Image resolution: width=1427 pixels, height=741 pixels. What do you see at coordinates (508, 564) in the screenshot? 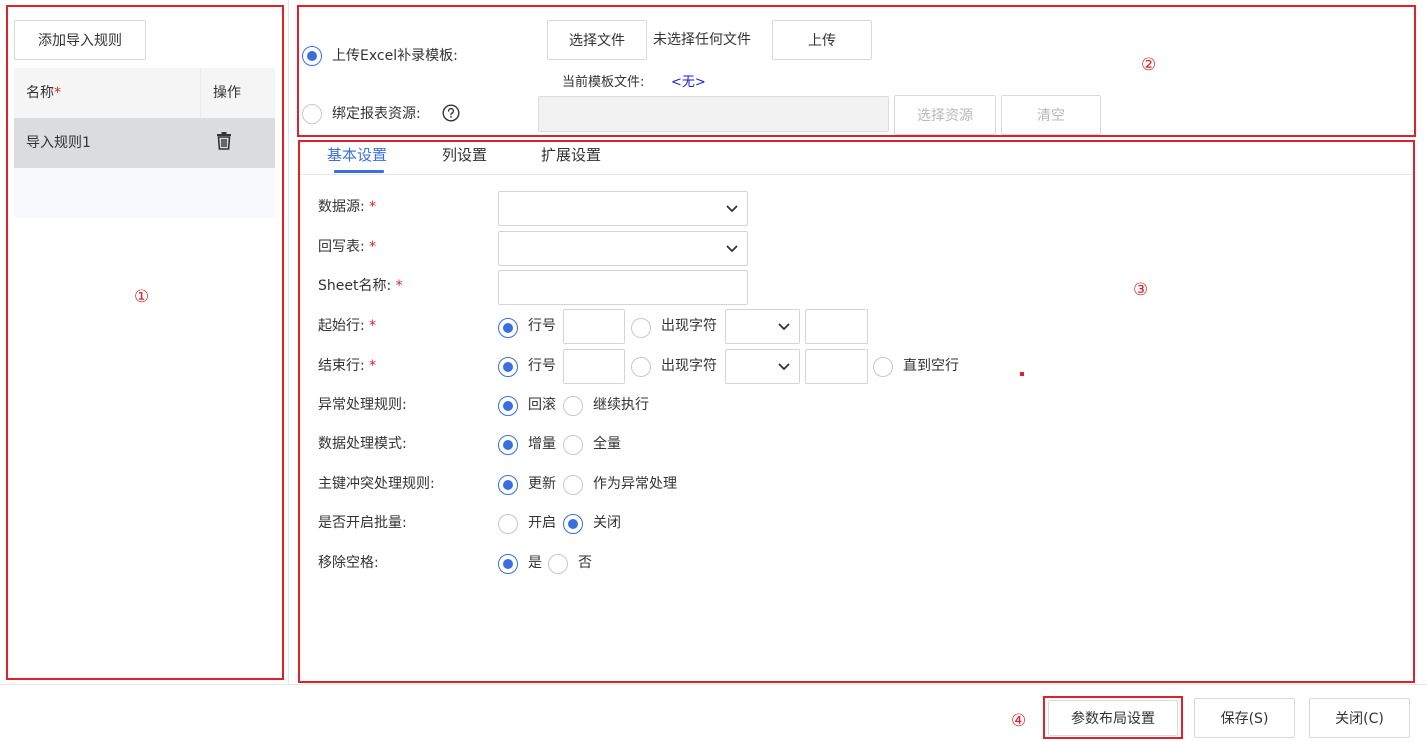
I see `trim-yes-radio` at bounding box center [508, 564].